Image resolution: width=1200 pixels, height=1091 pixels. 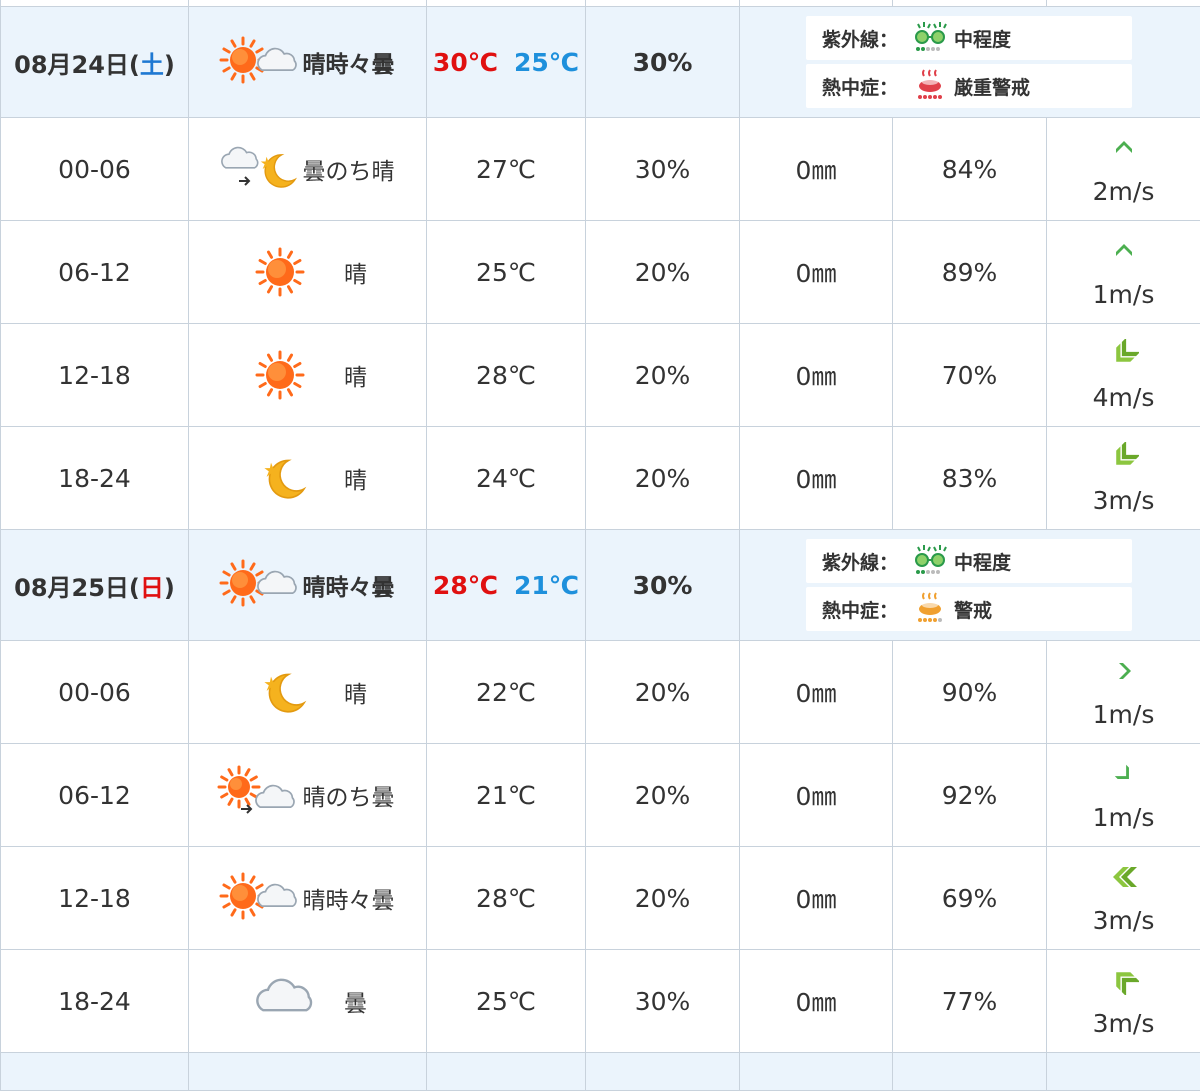 I want to click on hour-row: 18-24 曇 25℃ 30% 0㎜ 77% 3m/s, so click(x=600, y=1001).